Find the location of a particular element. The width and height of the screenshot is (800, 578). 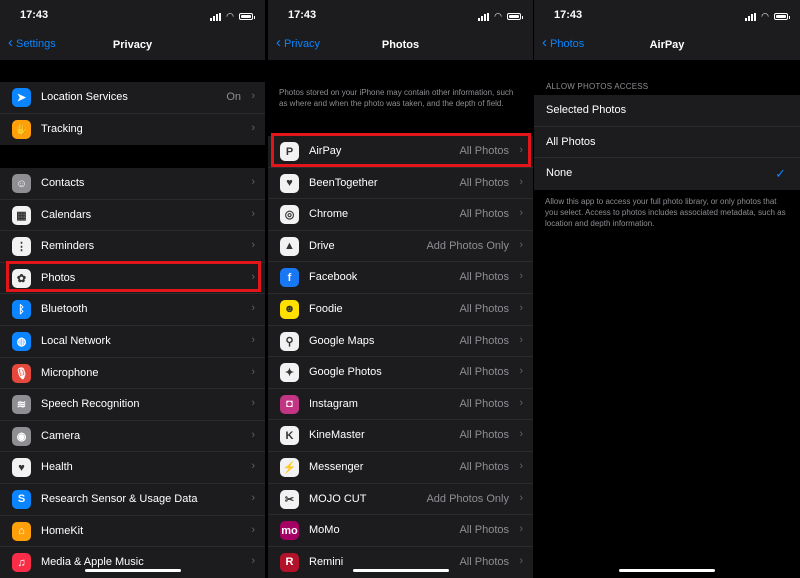

app-row-momo-label: MoMo is located at coordinates (324, 530).